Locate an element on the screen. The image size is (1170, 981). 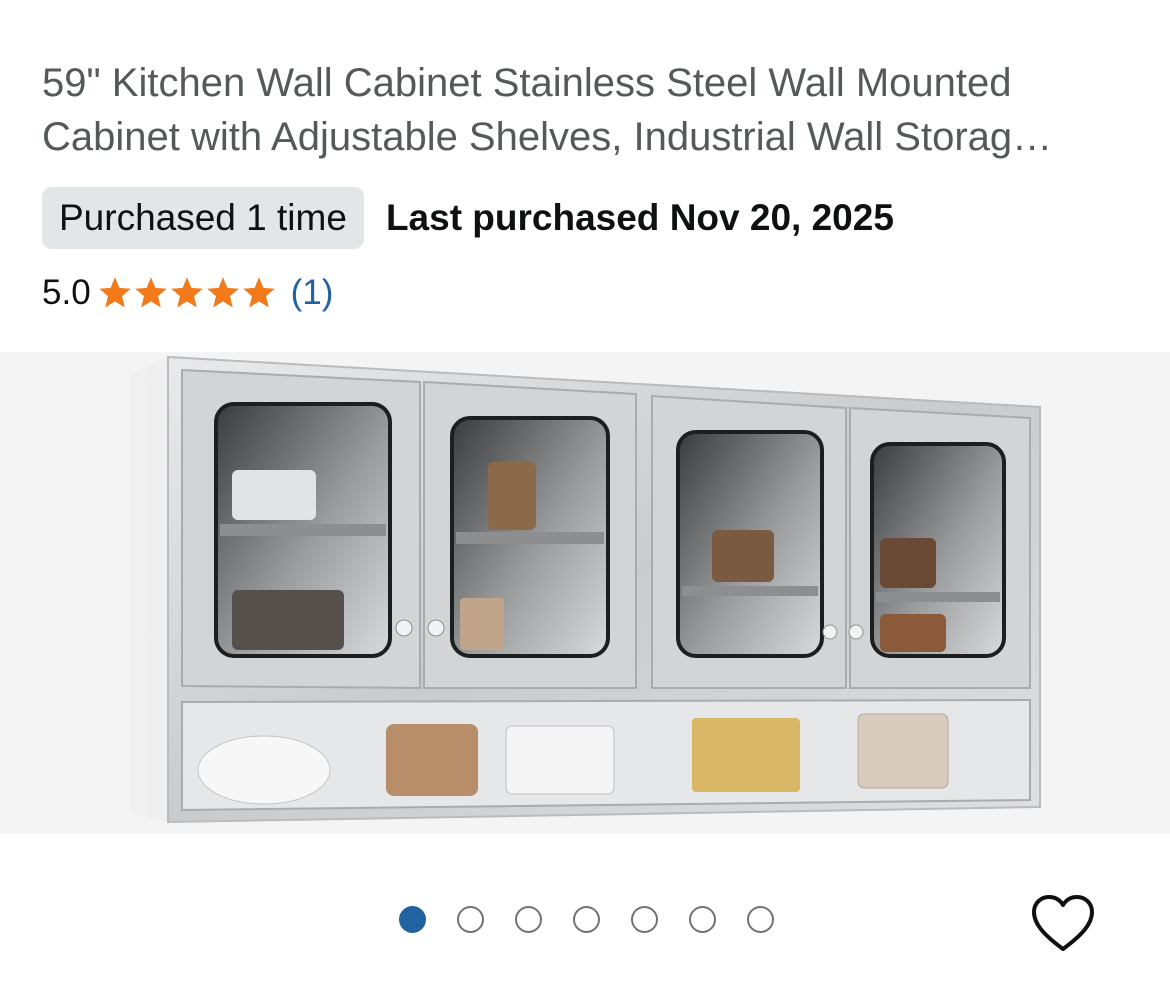
last-purchased-date: Last purchased Nov 20, 2025 is located at coordinates (639, 217).